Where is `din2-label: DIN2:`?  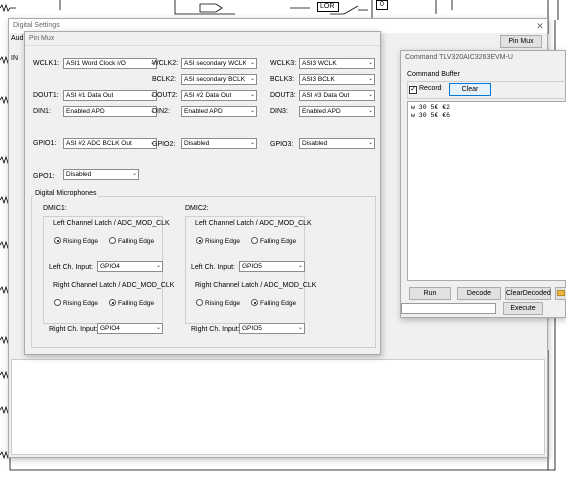
din2-label: DIN2: is located at coordinates (161, 111).